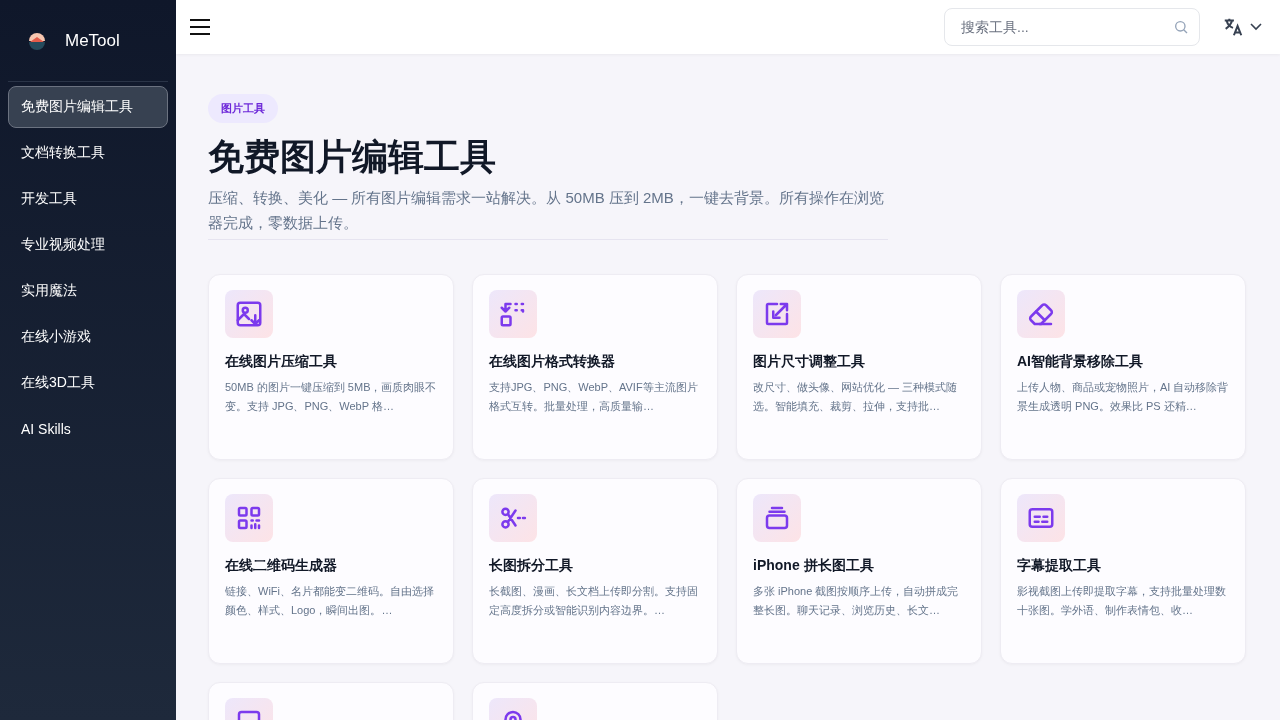  I want to click on card-title: 在线二维码生成器, so click(281, 565).